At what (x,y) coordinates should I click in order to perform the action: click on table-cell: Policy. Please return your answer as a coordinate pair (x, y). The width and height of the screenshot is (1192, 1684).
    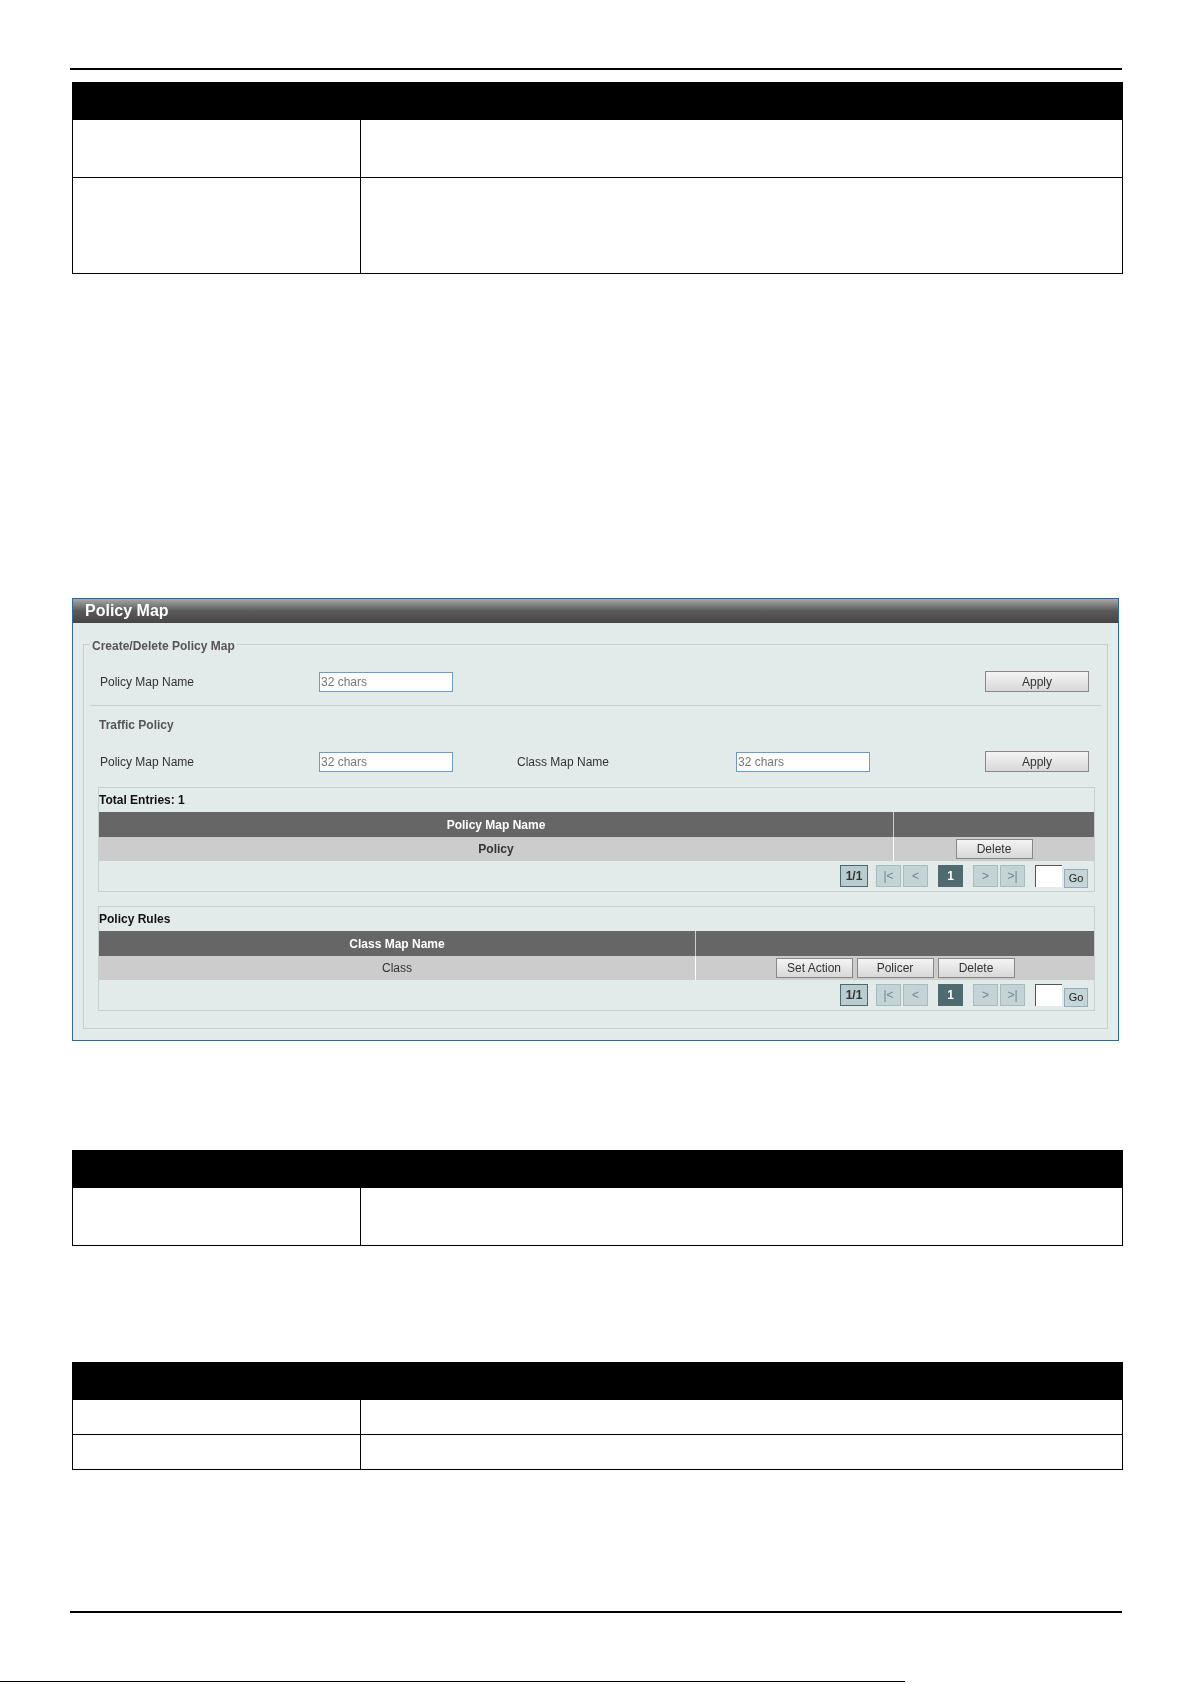
    Looking at the image, I should click on (496, 849).